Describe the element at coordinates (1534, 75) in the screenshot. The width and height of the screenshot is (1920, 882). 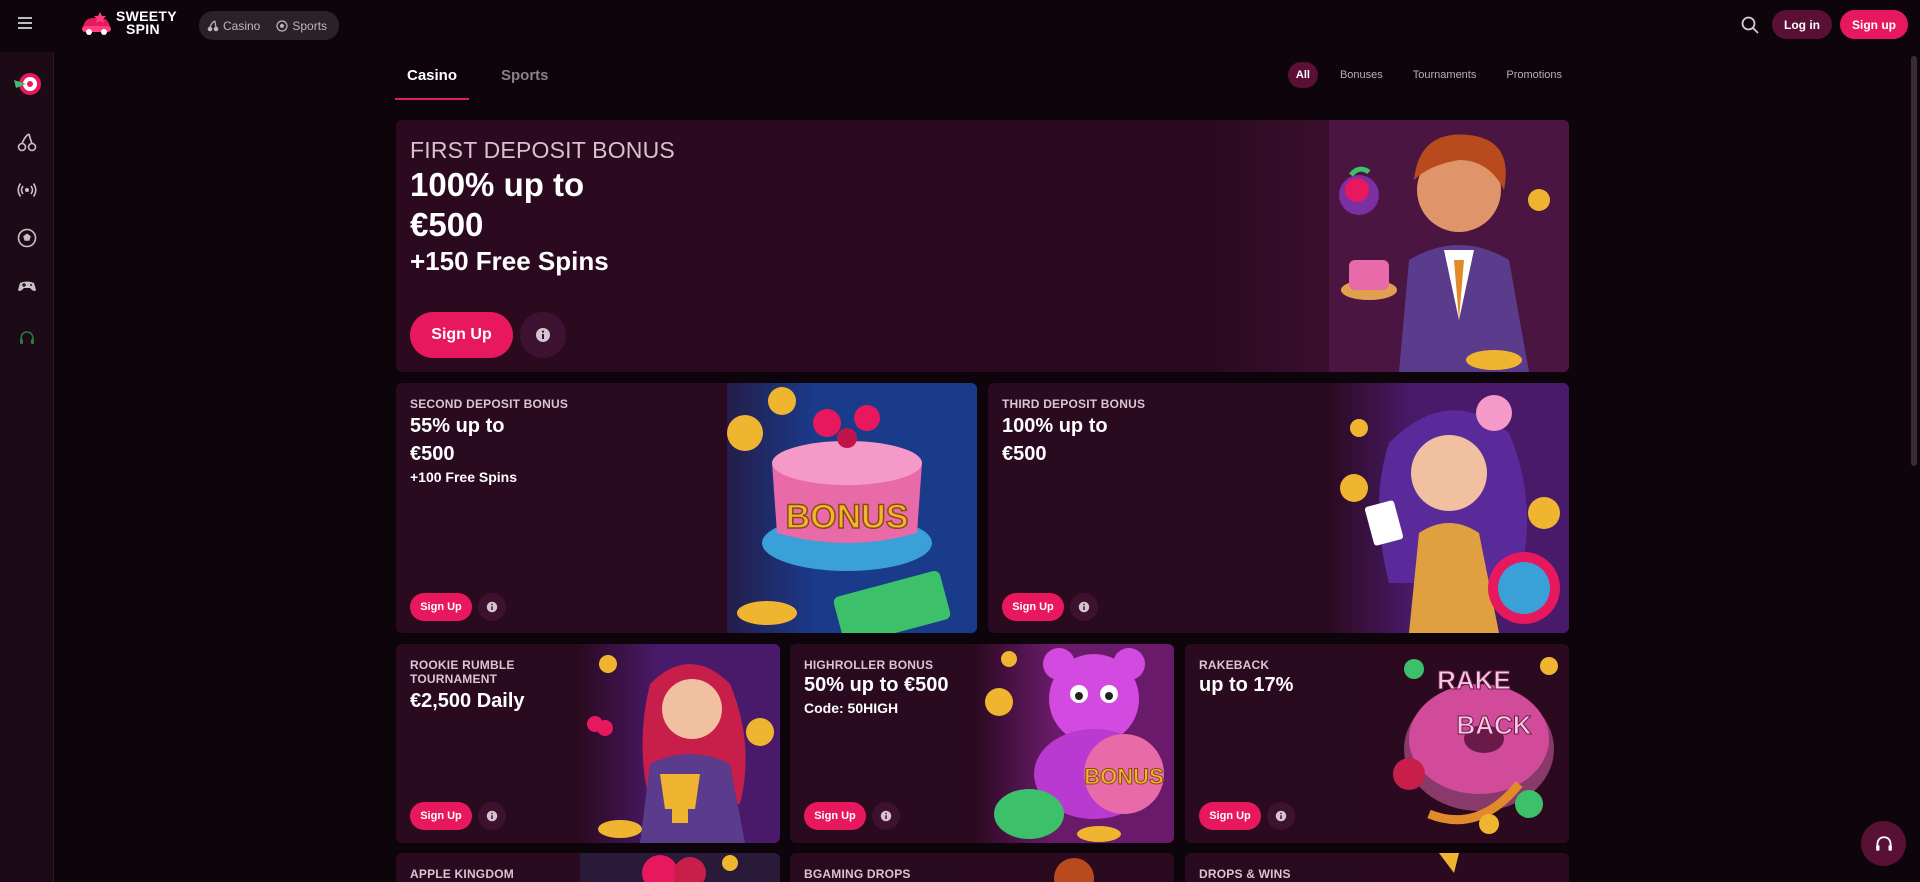
I see `filter-promotions: Promotions` at that location.